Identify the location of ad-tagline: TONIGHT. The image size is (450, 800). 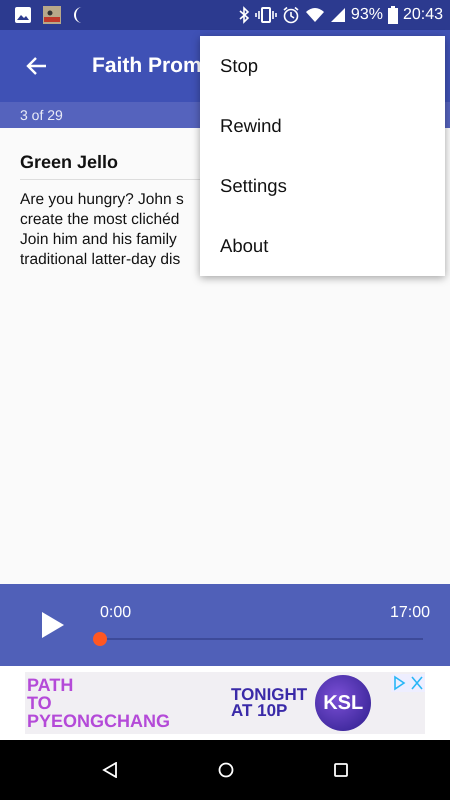
(269, 695).